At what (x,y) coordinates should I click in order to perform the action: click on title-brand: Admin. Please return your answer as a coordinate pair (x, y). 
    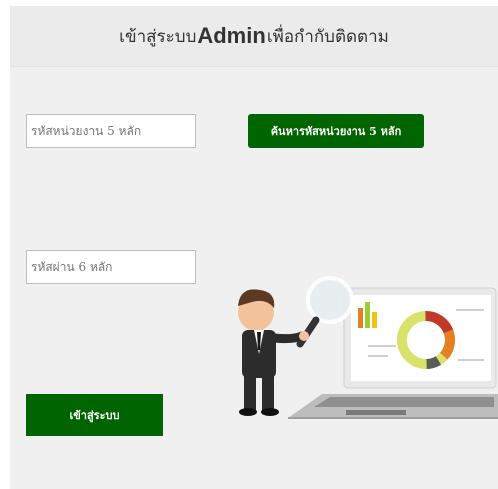
    Looking at the image, I should click on (231, 35).